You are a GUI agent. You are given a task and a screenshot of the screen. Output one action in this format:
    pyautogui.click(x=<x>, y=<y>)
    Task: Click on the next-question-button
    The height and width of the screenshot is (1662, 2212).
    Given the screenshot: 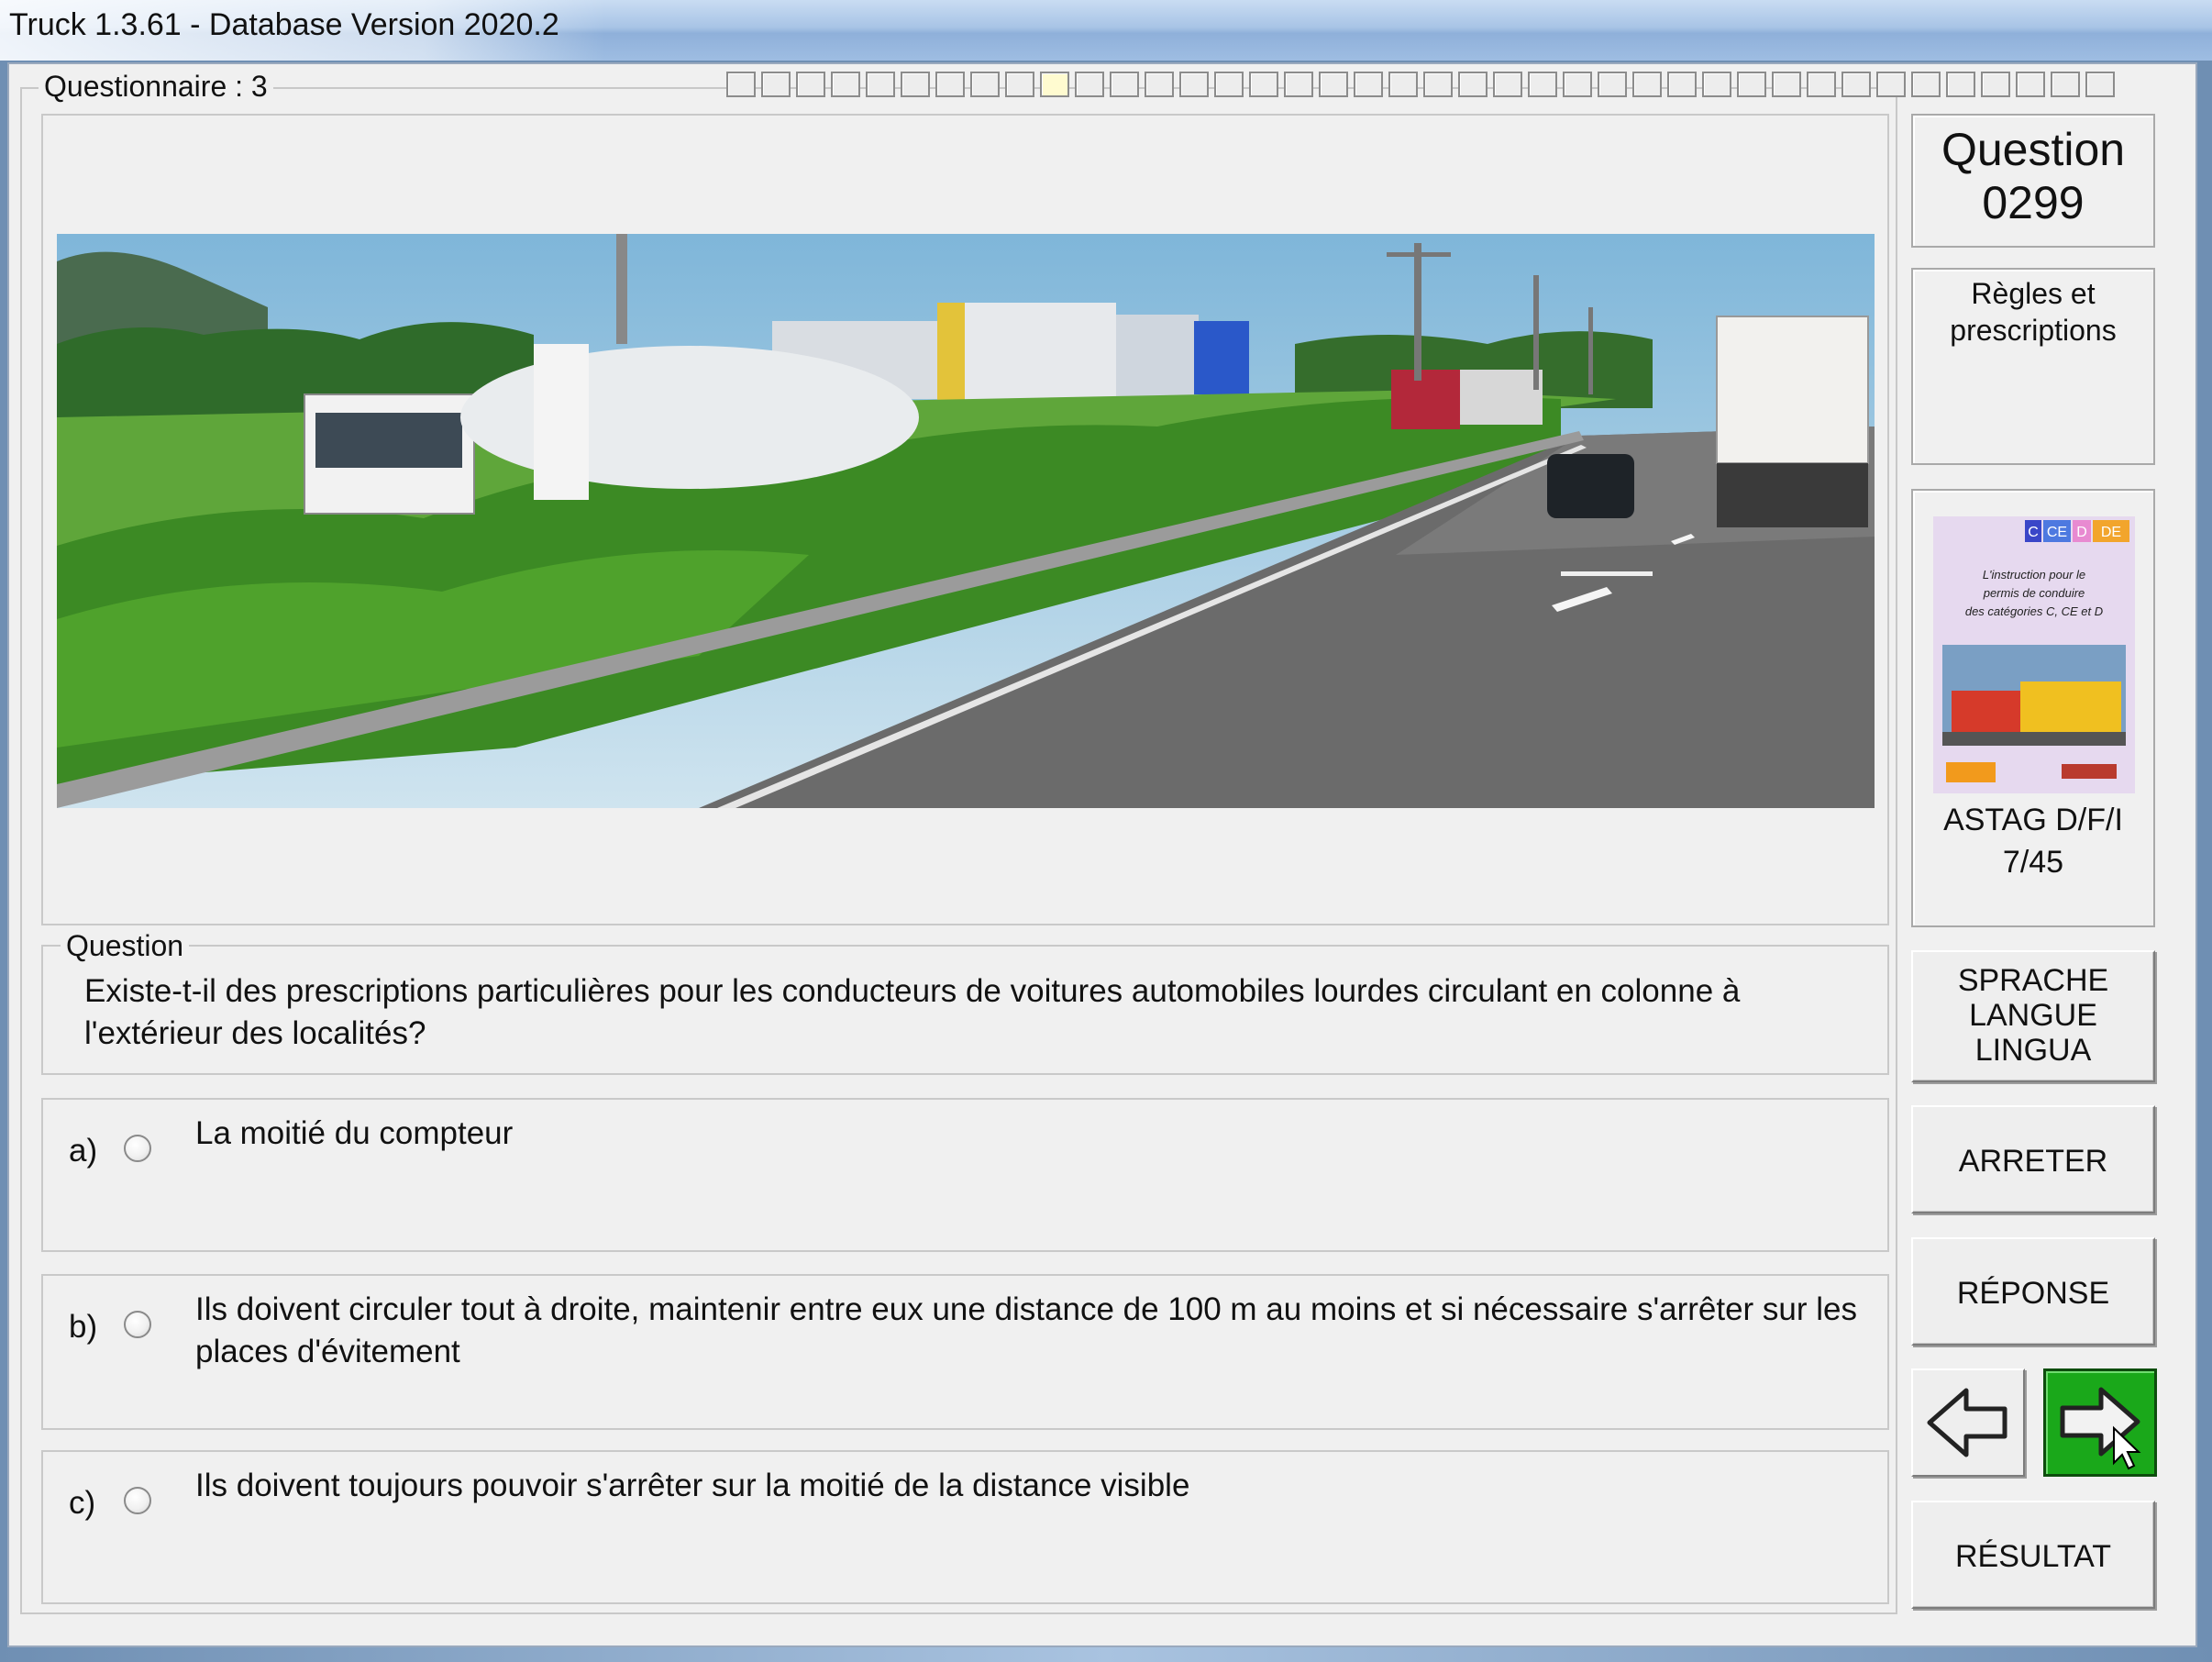 What is the action you would take?
    pyautogui.click(x=2100, y=1422)
    